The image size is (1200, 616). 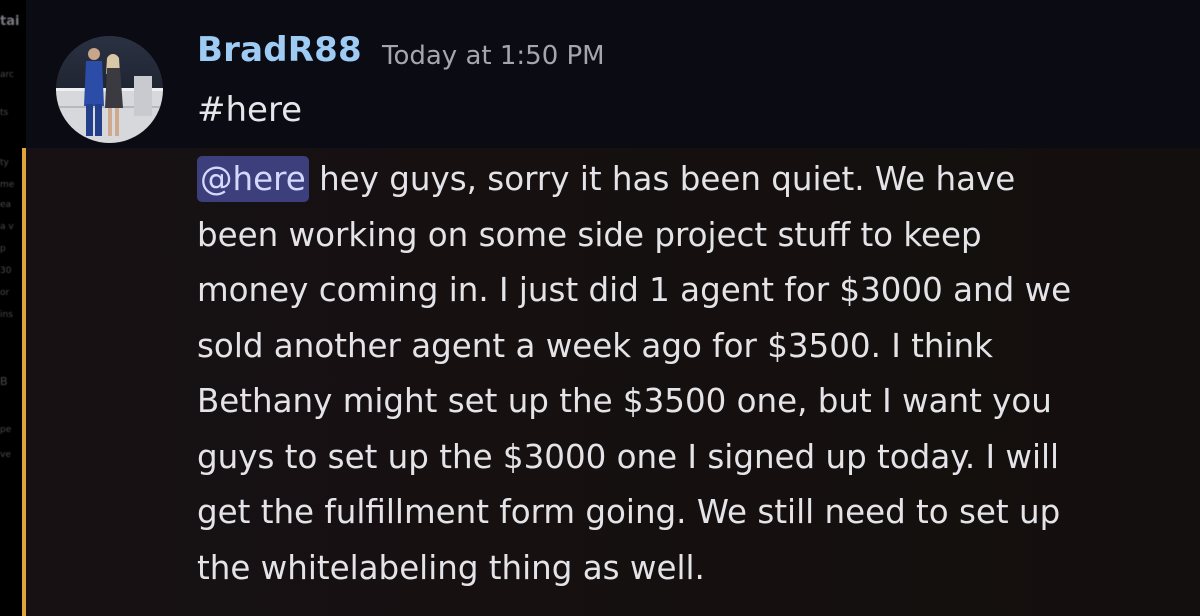 I want to click on avatar-photo, so click(x=109, y=89).